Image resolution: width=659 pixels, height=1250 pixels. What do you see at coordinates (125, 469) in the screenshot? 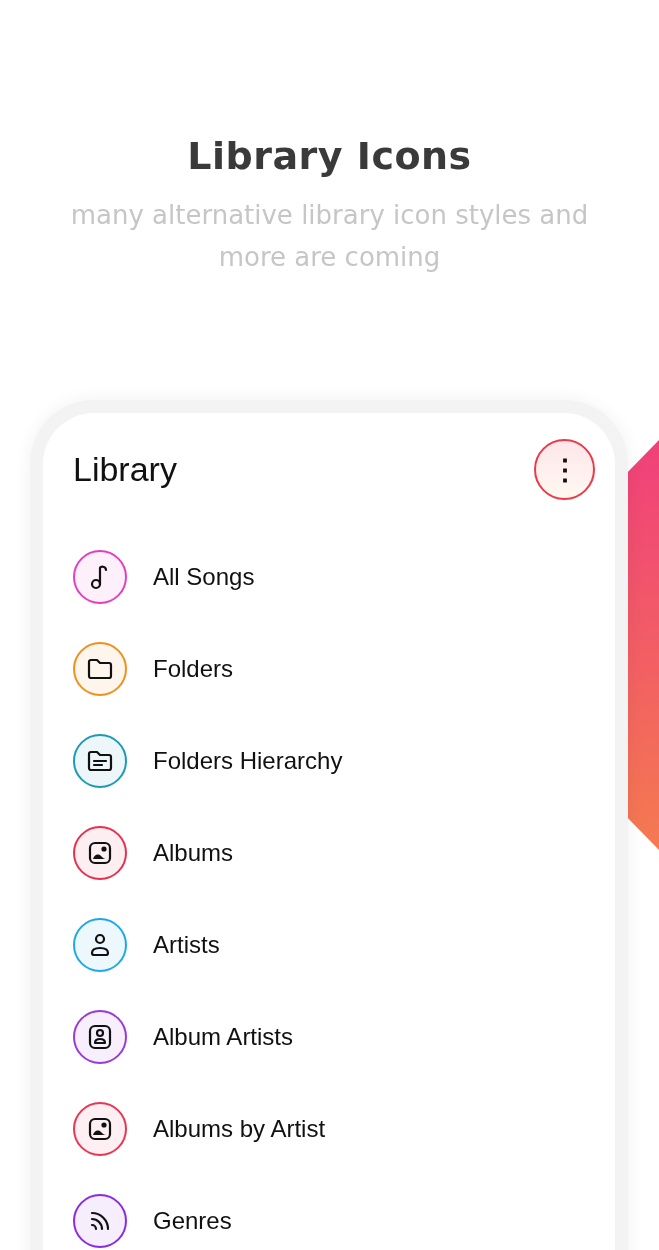
I see `screen-title: Library` at bounding box center [125, 469].